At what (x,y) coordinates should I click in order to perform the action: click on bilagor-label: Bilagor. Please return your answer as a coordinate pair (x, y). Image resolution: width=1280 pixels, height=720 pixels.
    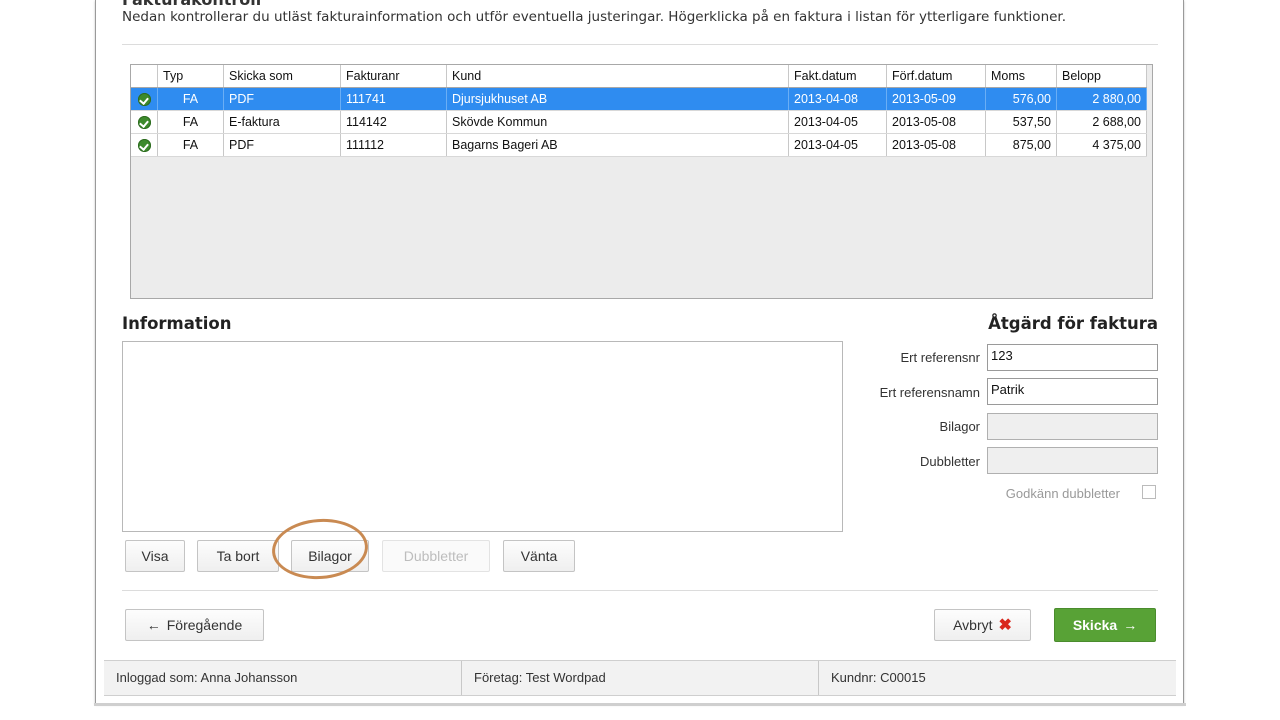
    Looking at the image, I should click on (959, 426).